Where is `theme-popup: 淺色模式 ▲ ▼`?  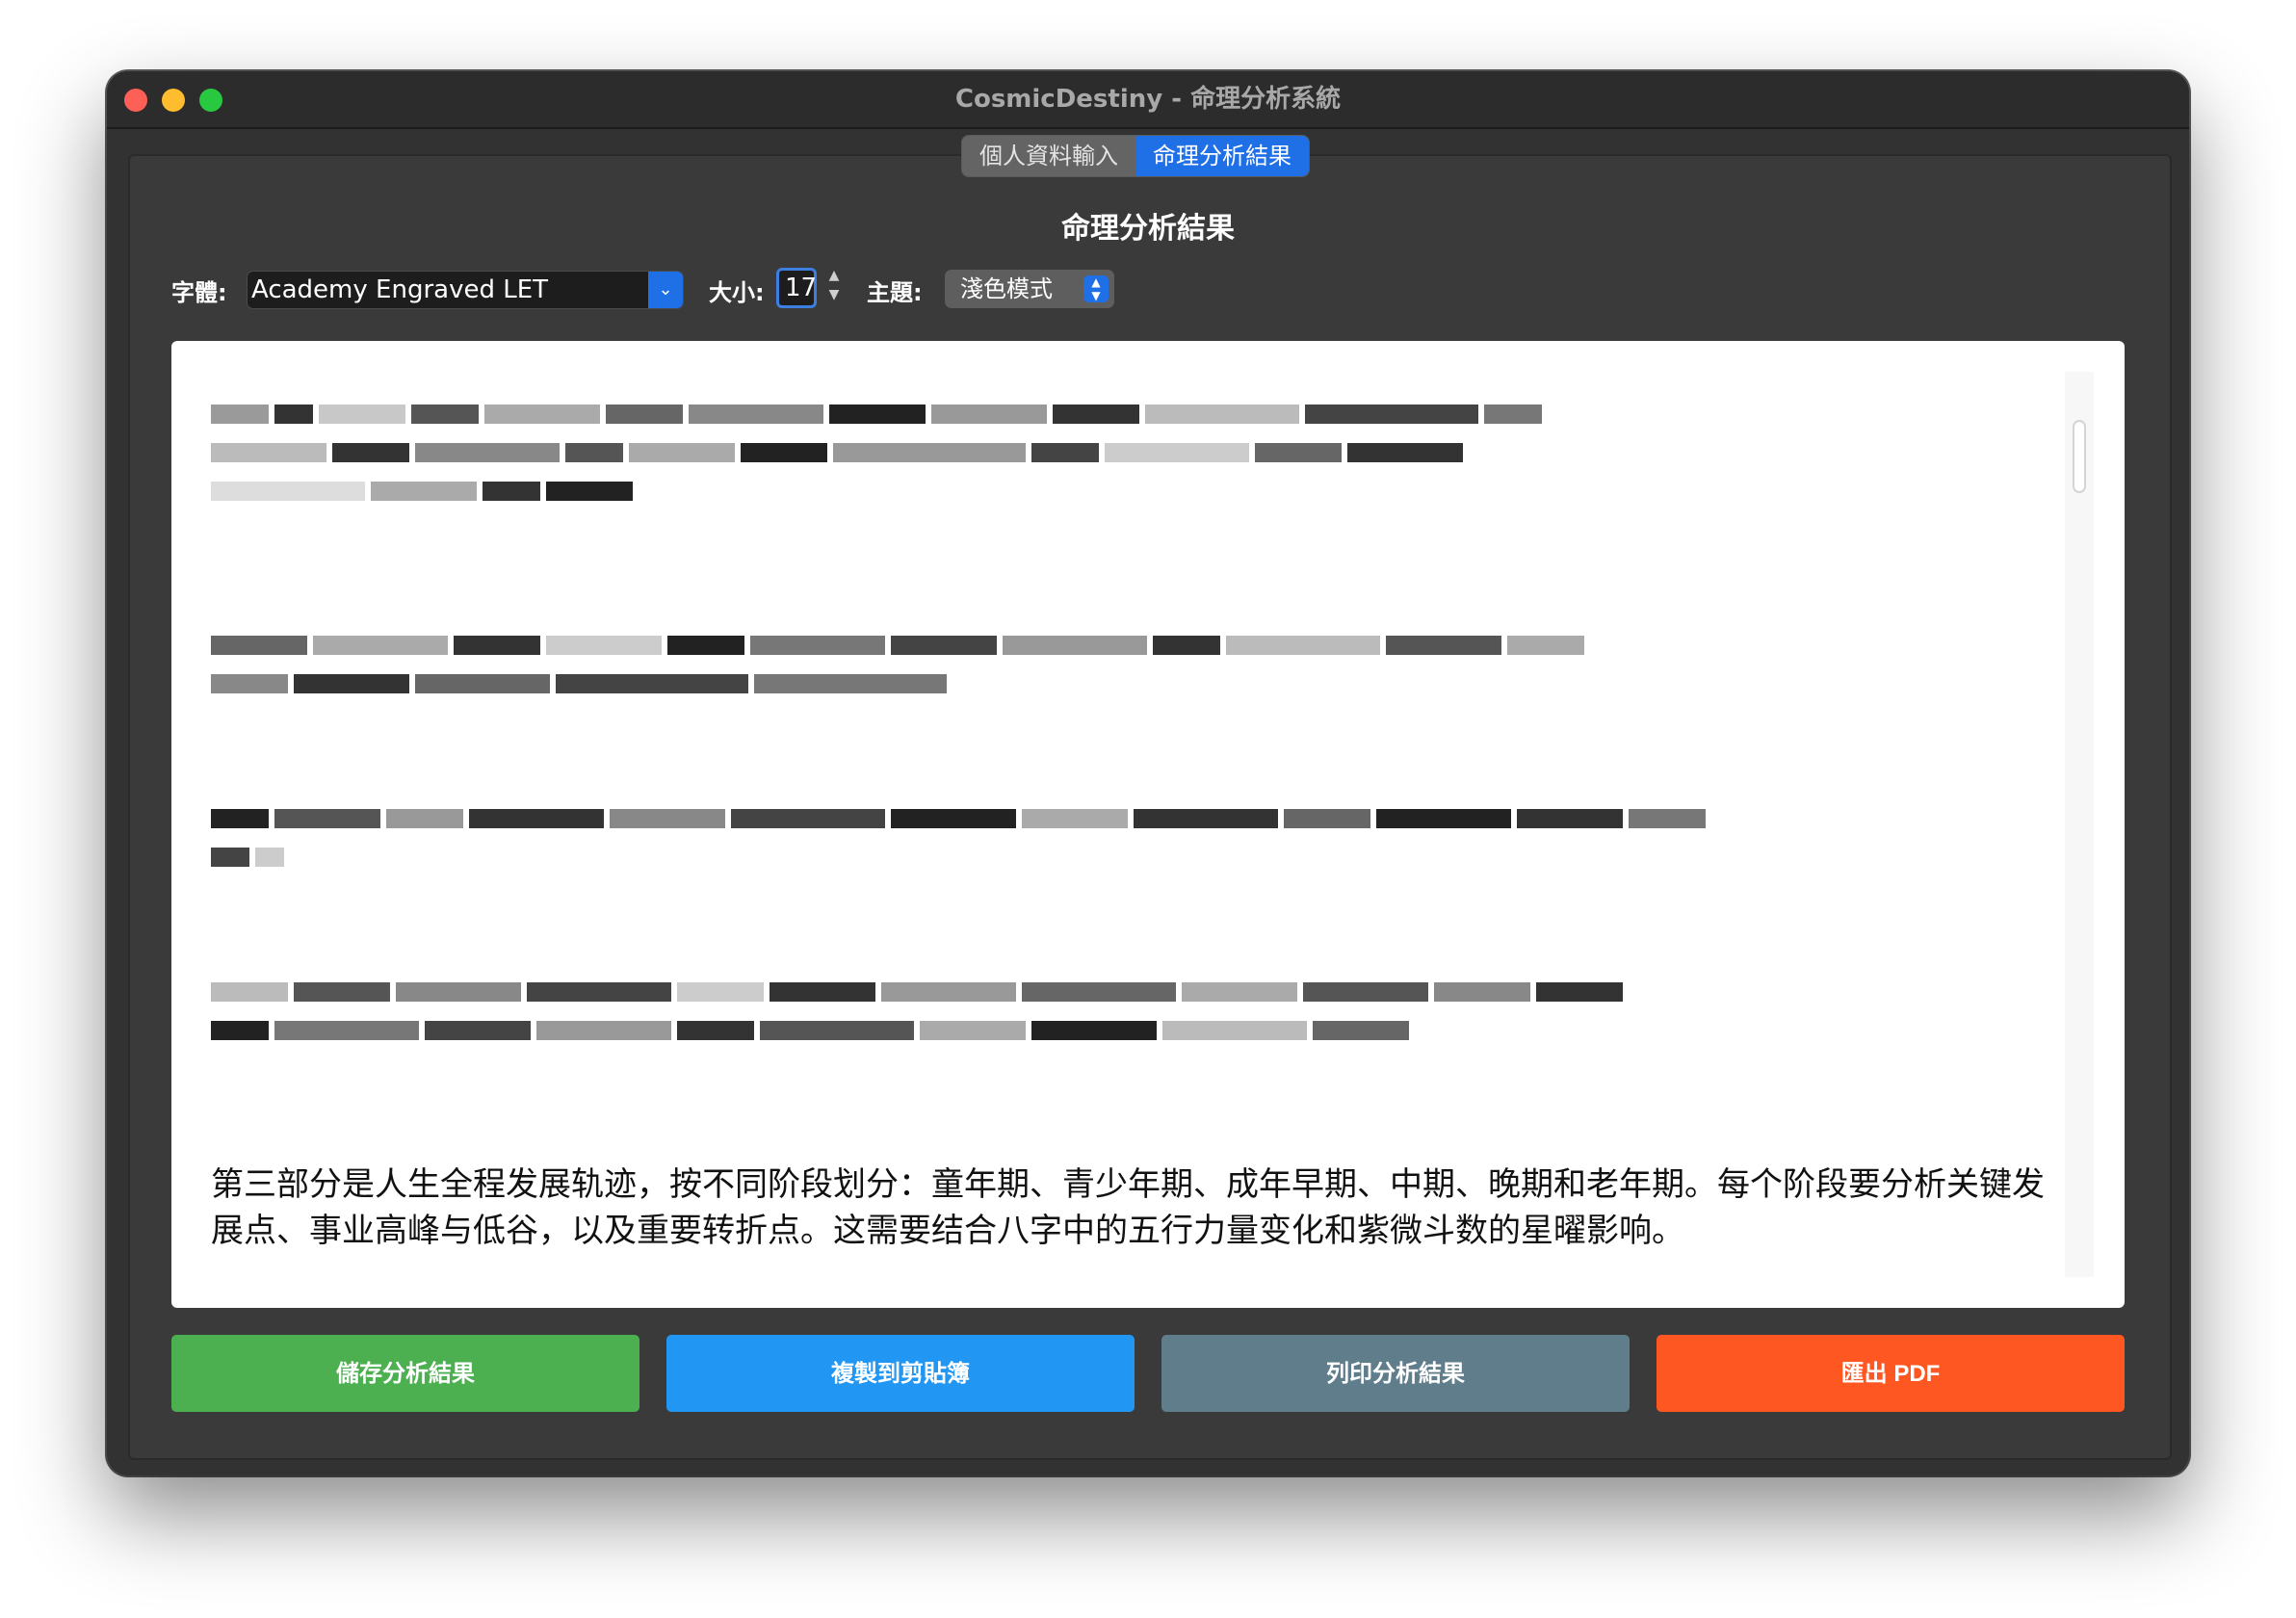 theme-popup: 淺色模式 ▲ ▼ is located at coordinates (1029, 289).